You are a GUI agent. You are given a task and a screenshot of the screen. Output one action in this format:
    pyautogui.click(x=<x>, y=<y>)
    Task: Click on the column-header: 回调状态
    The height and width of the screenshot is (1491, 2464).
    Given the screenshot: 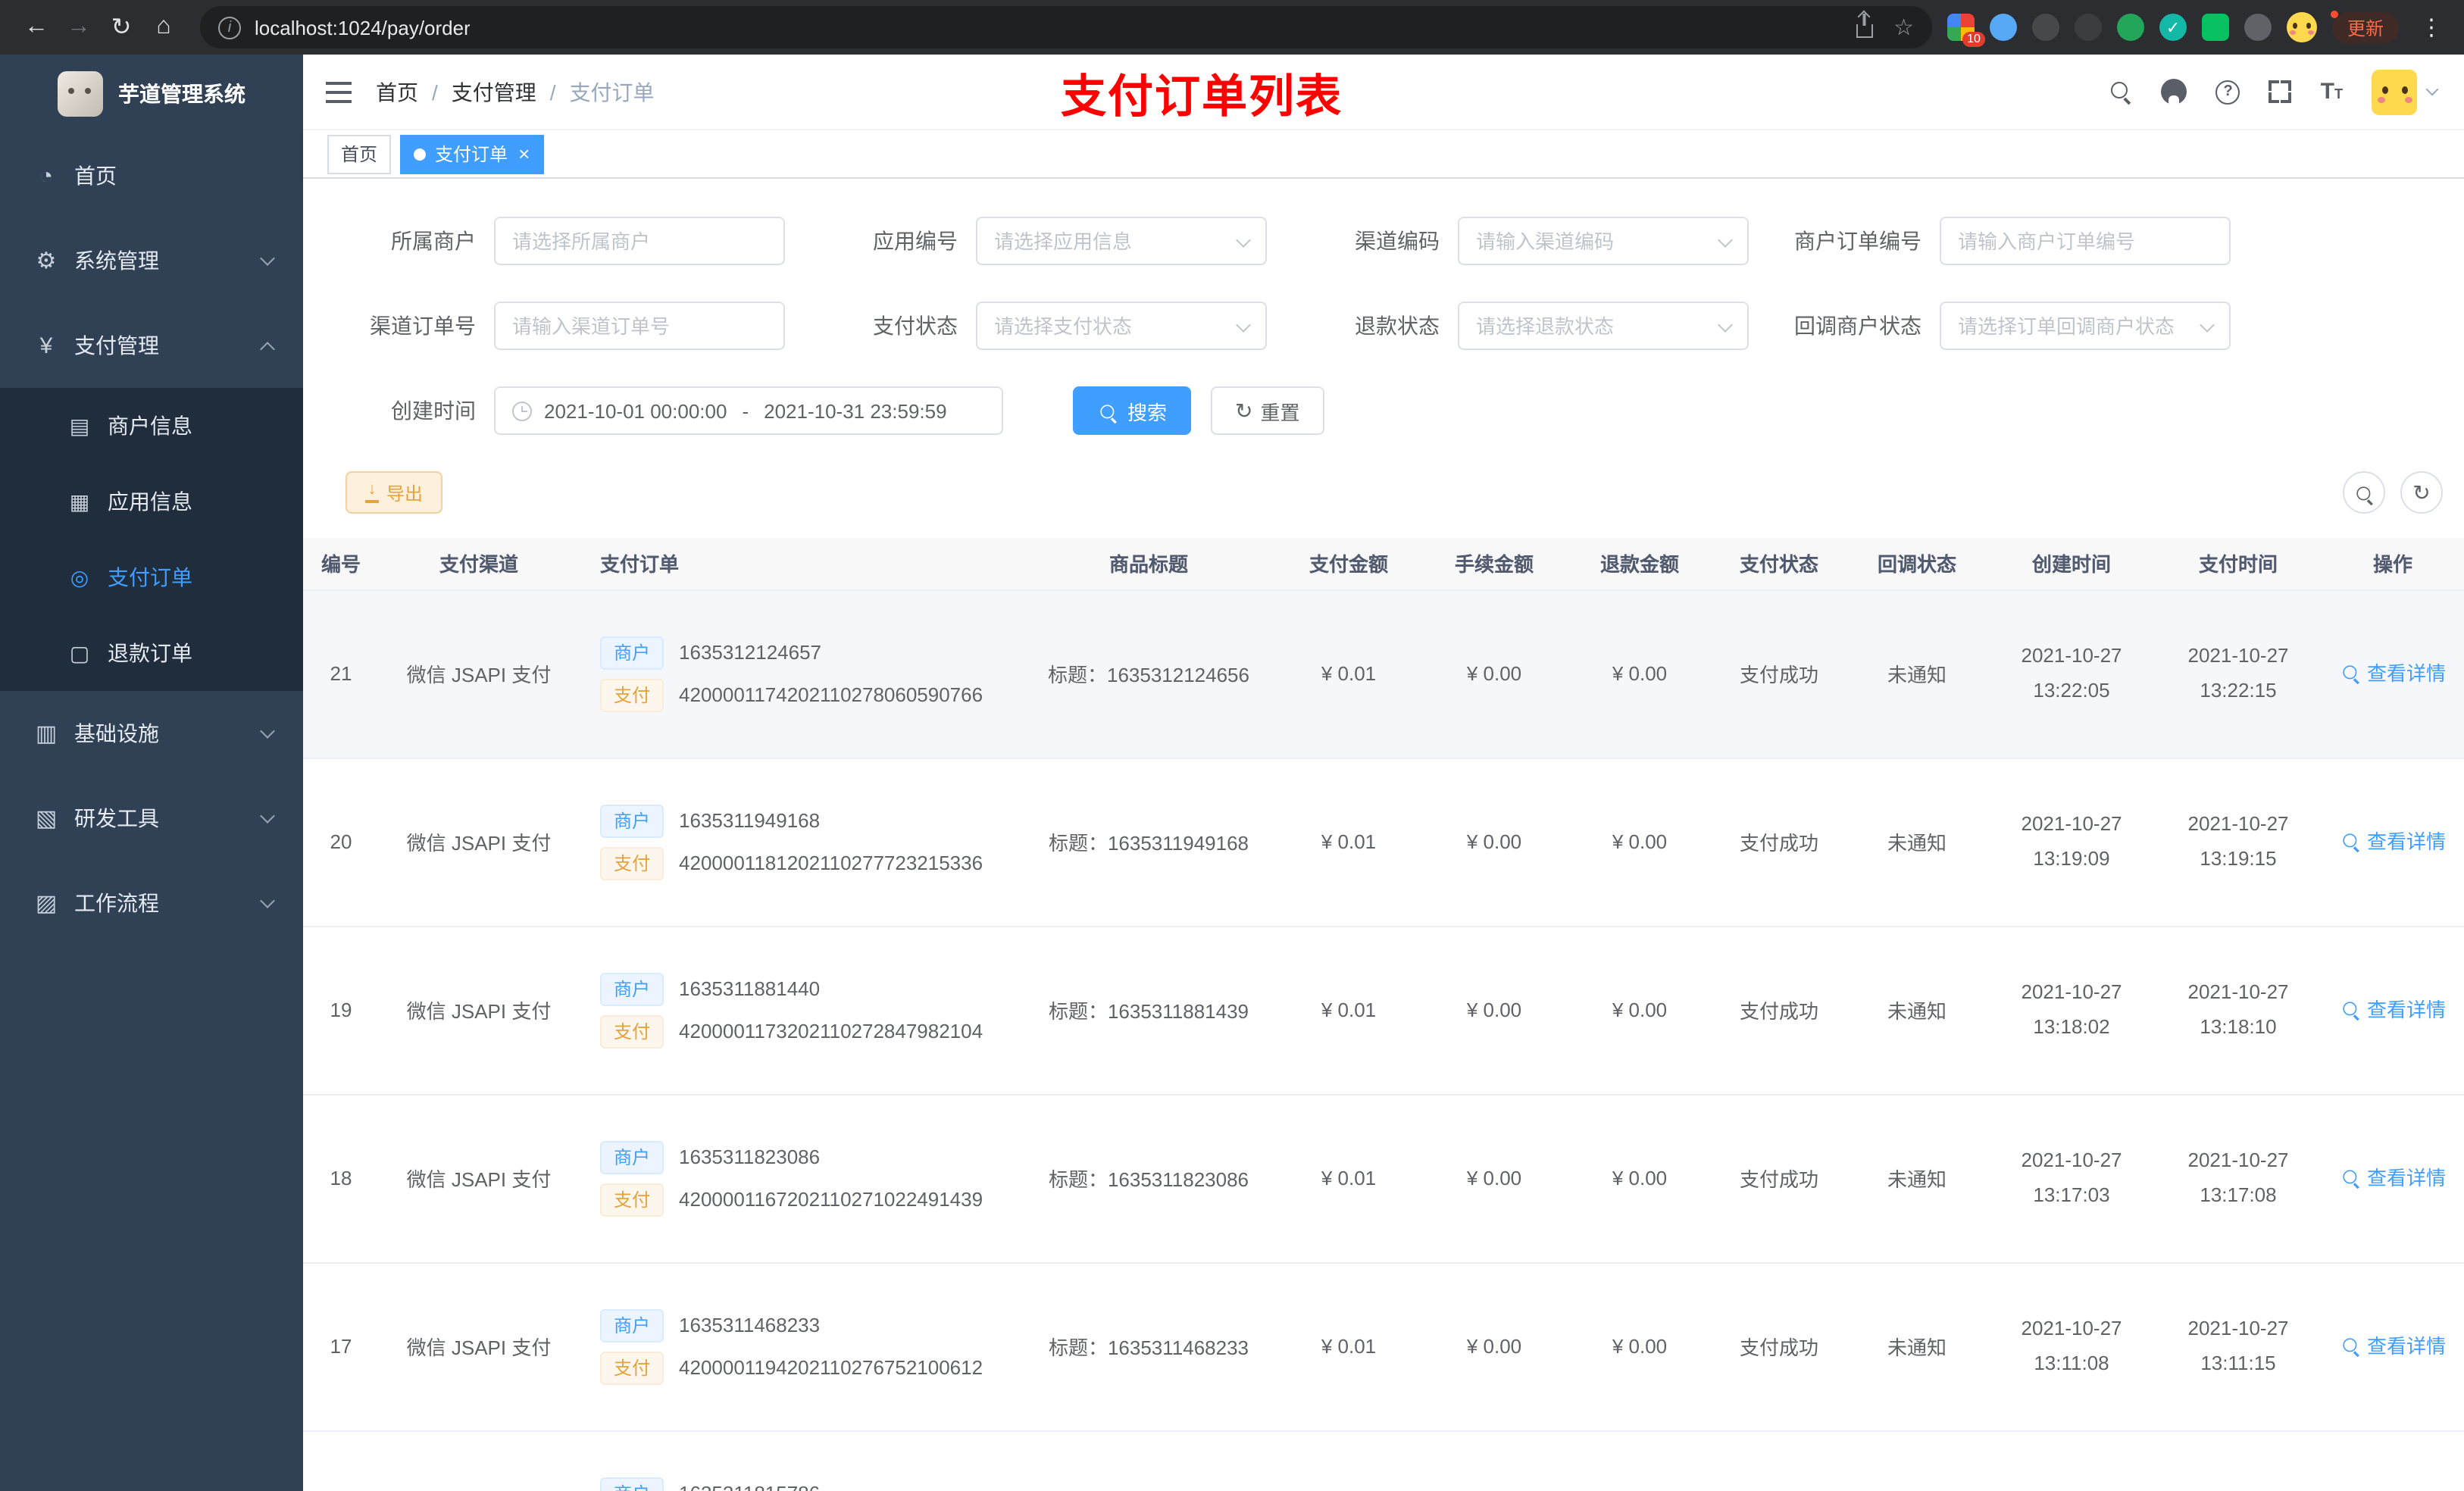 What is the action you would take?
    pyautogui.click(x=1917, y=564)
    